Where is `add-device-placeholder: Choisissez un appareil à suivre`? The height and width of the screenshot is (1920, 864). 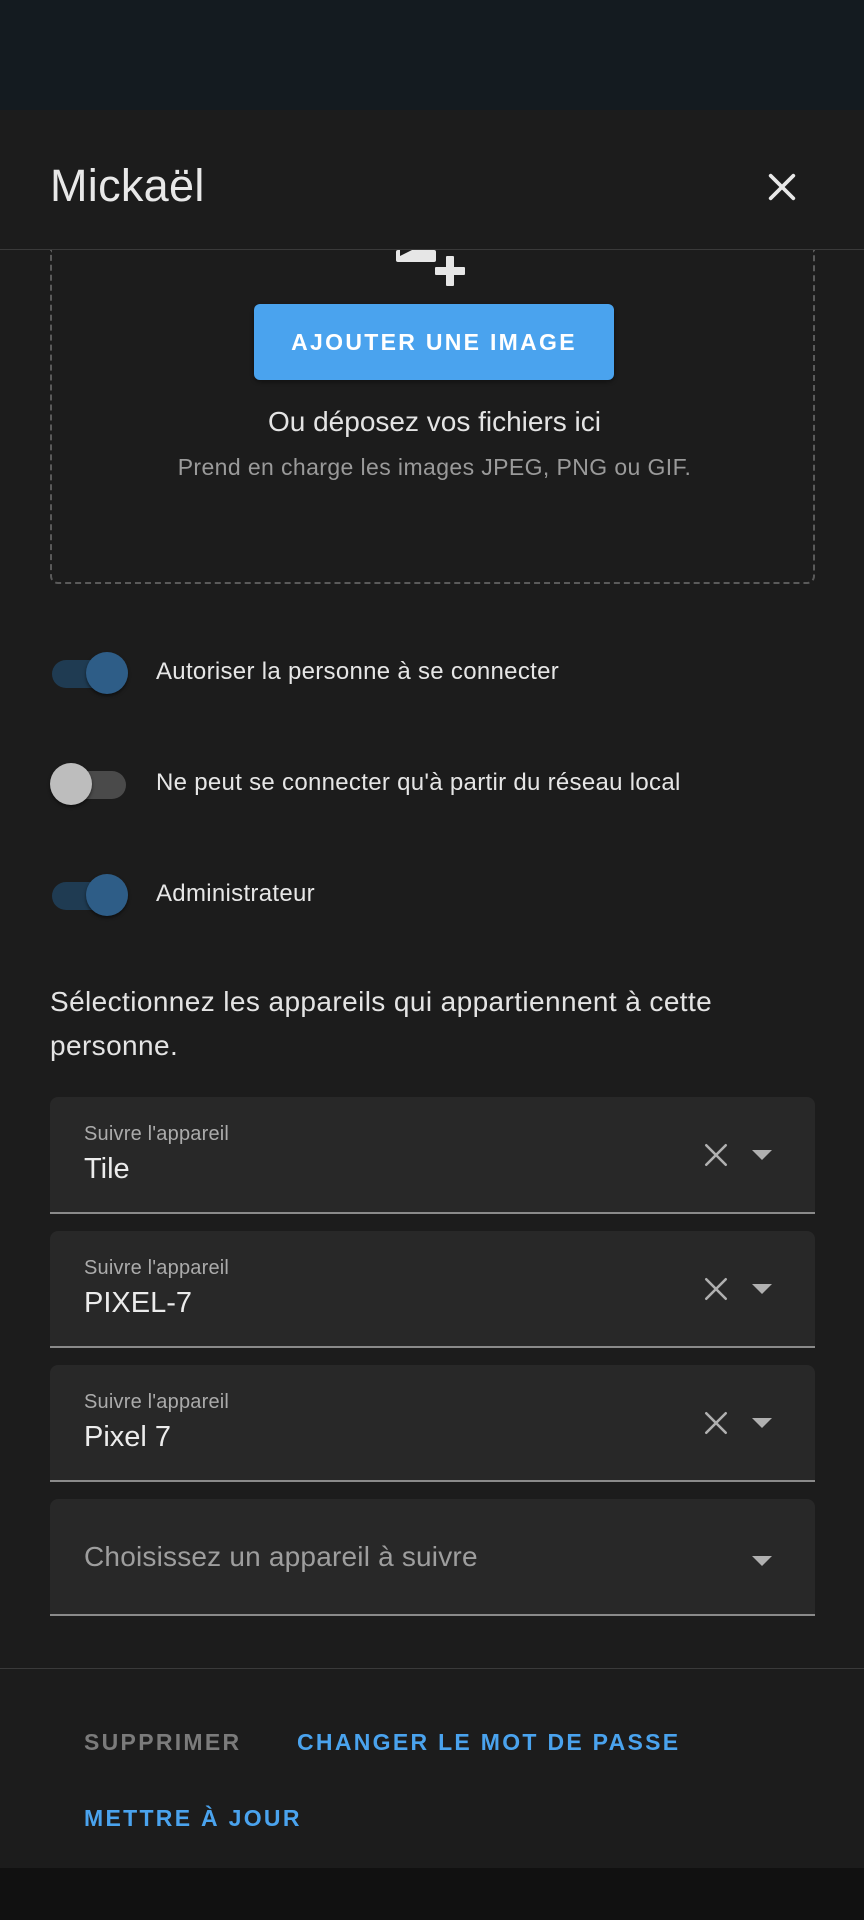
add-device-placeholder: Choisissez un appareil à suivre is located at coordinates (281, 1556).